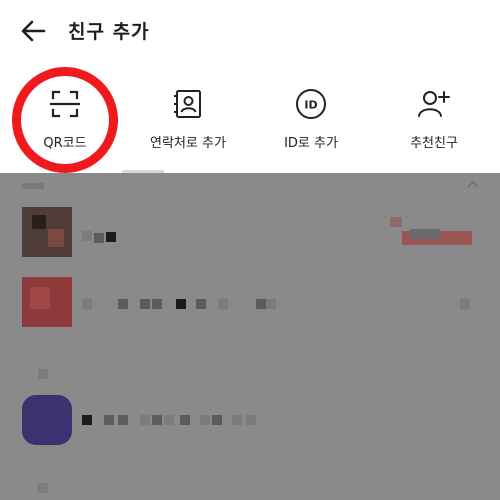 Image resolution: width=500 pixels, height=500 pixels. I want to click on recommended-friends-label: 추천친구, so click(434, 143).